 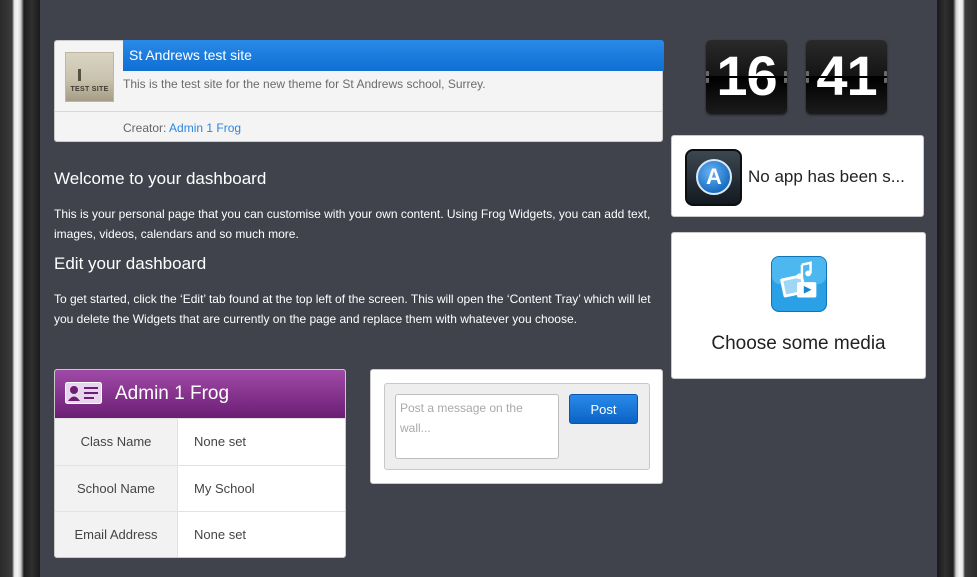 What do you see at coordinates (130, 263) in the screenshot?
I see `edit-heading: Edit your dashboard` at bounding box center [130, 263].